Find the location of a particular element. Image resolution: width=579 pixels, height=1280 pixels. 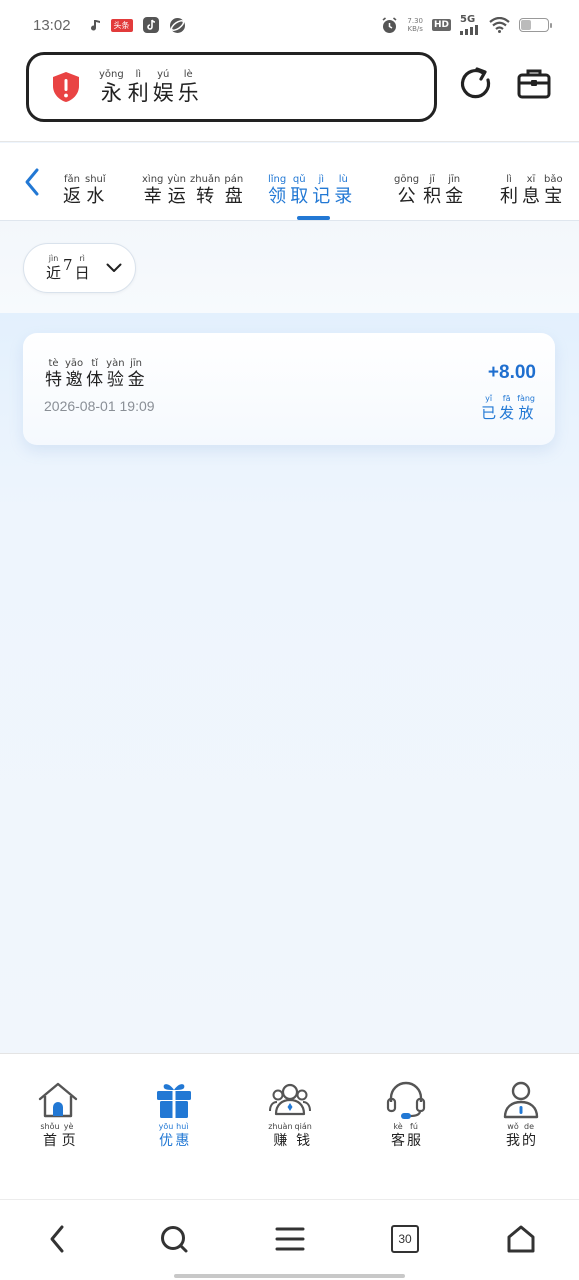

browser-toolbar: 30 is located at coordinates (289, 1239).